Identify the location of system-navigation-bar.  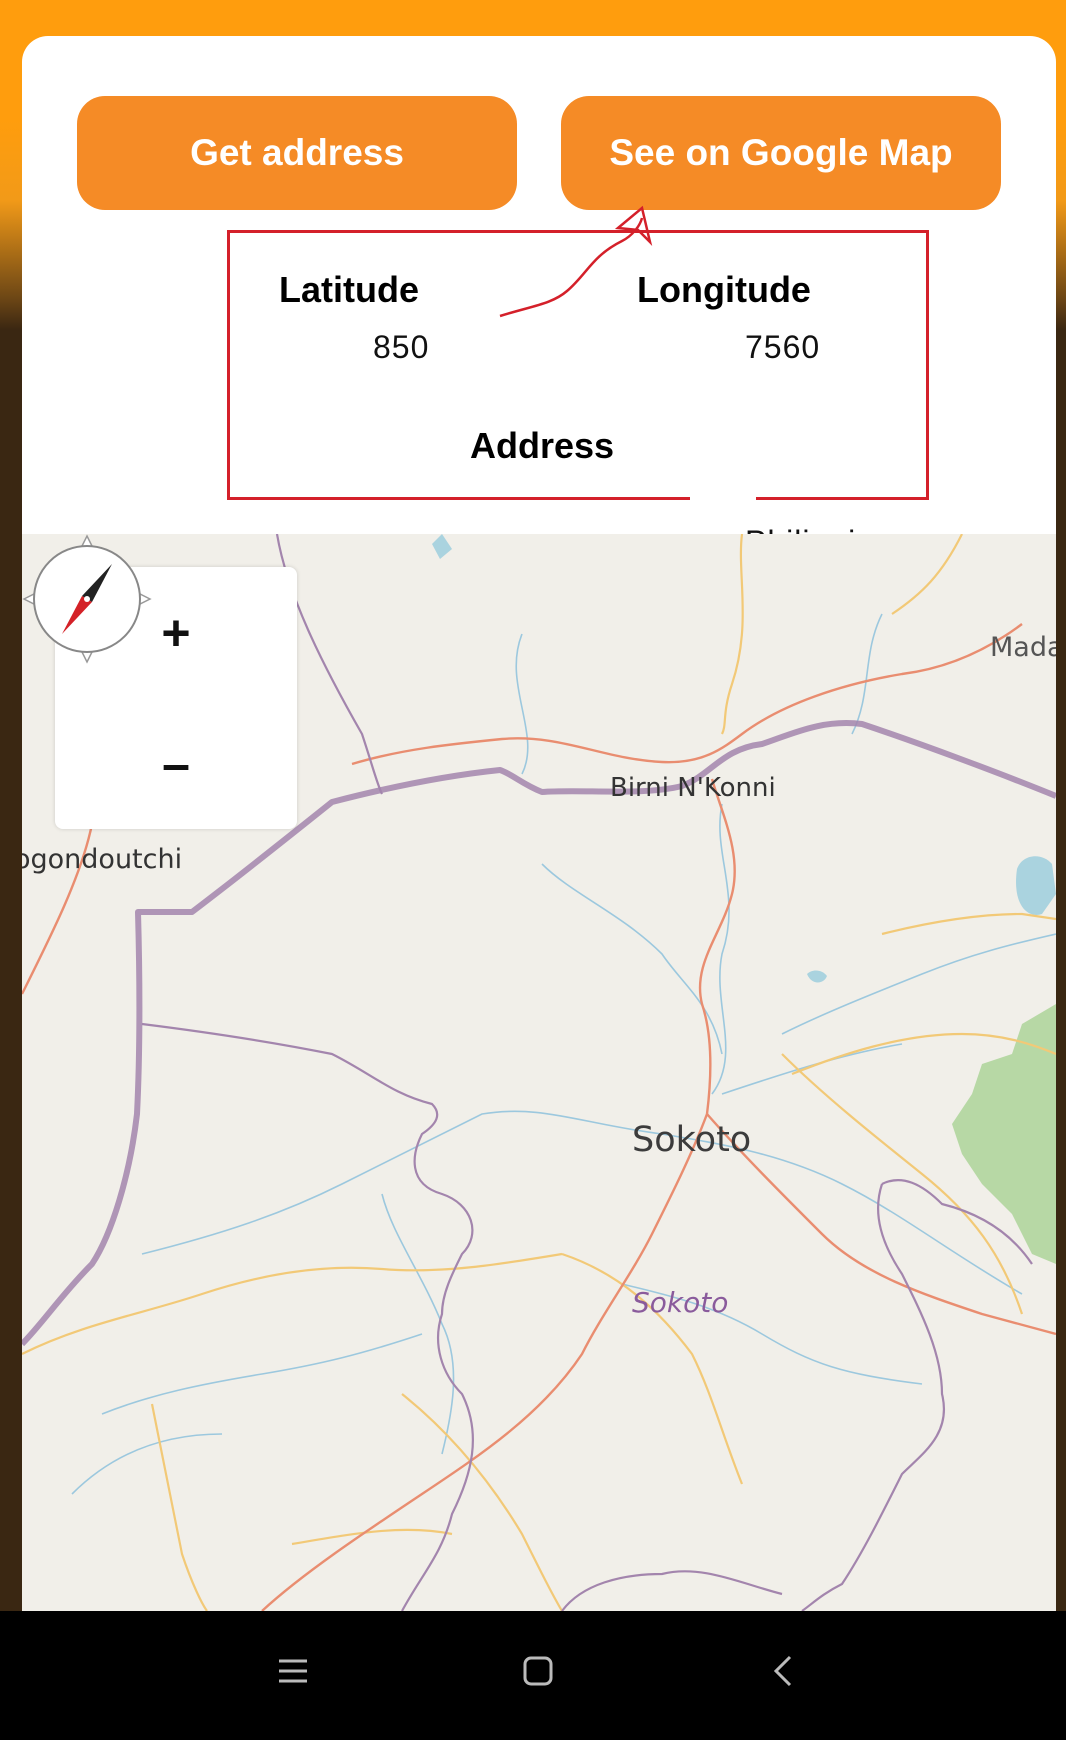
(533, 1675).